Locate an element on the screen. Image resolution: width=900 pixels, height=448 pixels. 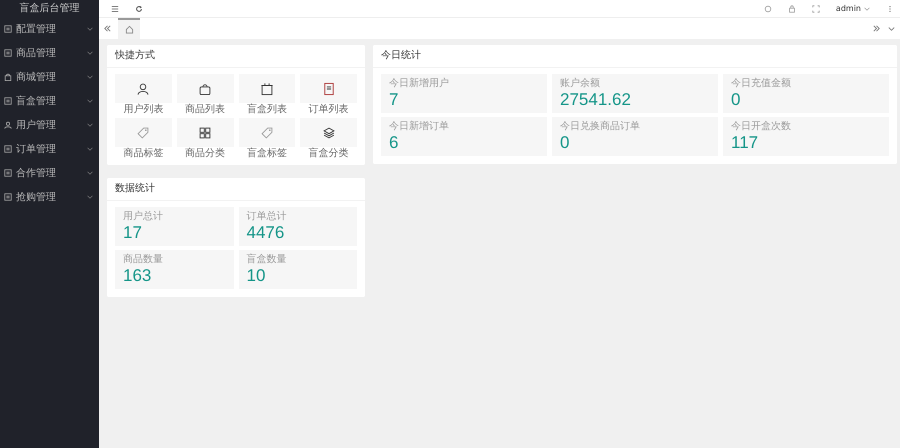
sidebar-item: 抢购管理 is located at coordinates (49, 197).